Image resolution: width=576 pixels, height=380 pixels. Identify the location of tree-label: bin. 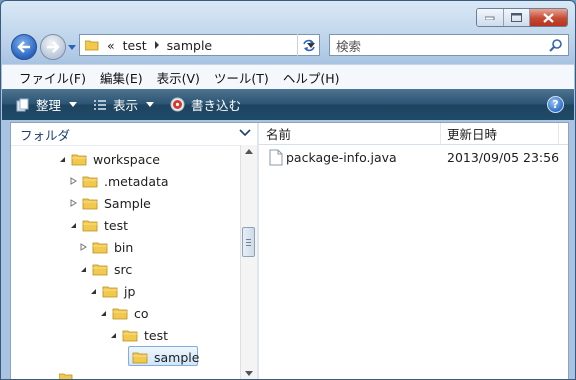
(124, 247).